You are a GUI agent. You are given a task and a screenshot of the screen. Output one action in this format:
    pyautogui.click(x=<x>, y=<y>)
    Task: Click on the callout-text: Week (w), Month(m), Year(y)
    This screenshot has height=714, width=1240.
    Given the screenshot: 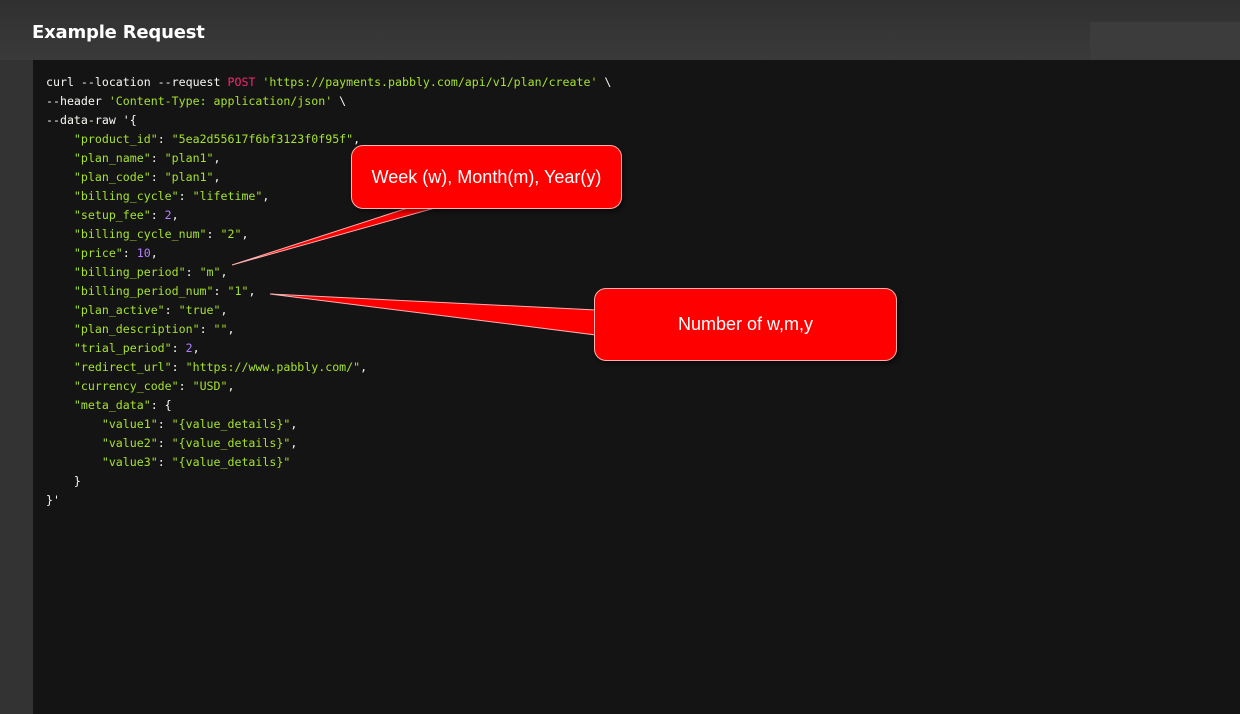 What is the action you would take?
    pyautogui.click(x=486, y=176)
    